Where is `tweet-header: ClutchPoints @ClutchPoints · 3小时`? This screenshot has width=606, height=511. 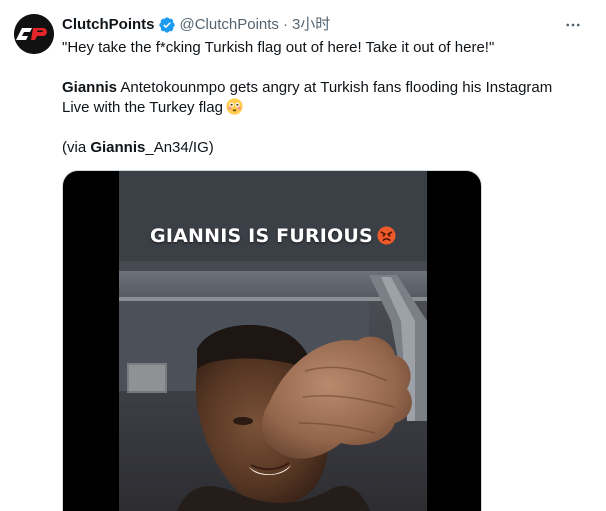
tweet-header: ClutchPoints @ClutchPoints · 3小时 is located at coordinates (196, 25).